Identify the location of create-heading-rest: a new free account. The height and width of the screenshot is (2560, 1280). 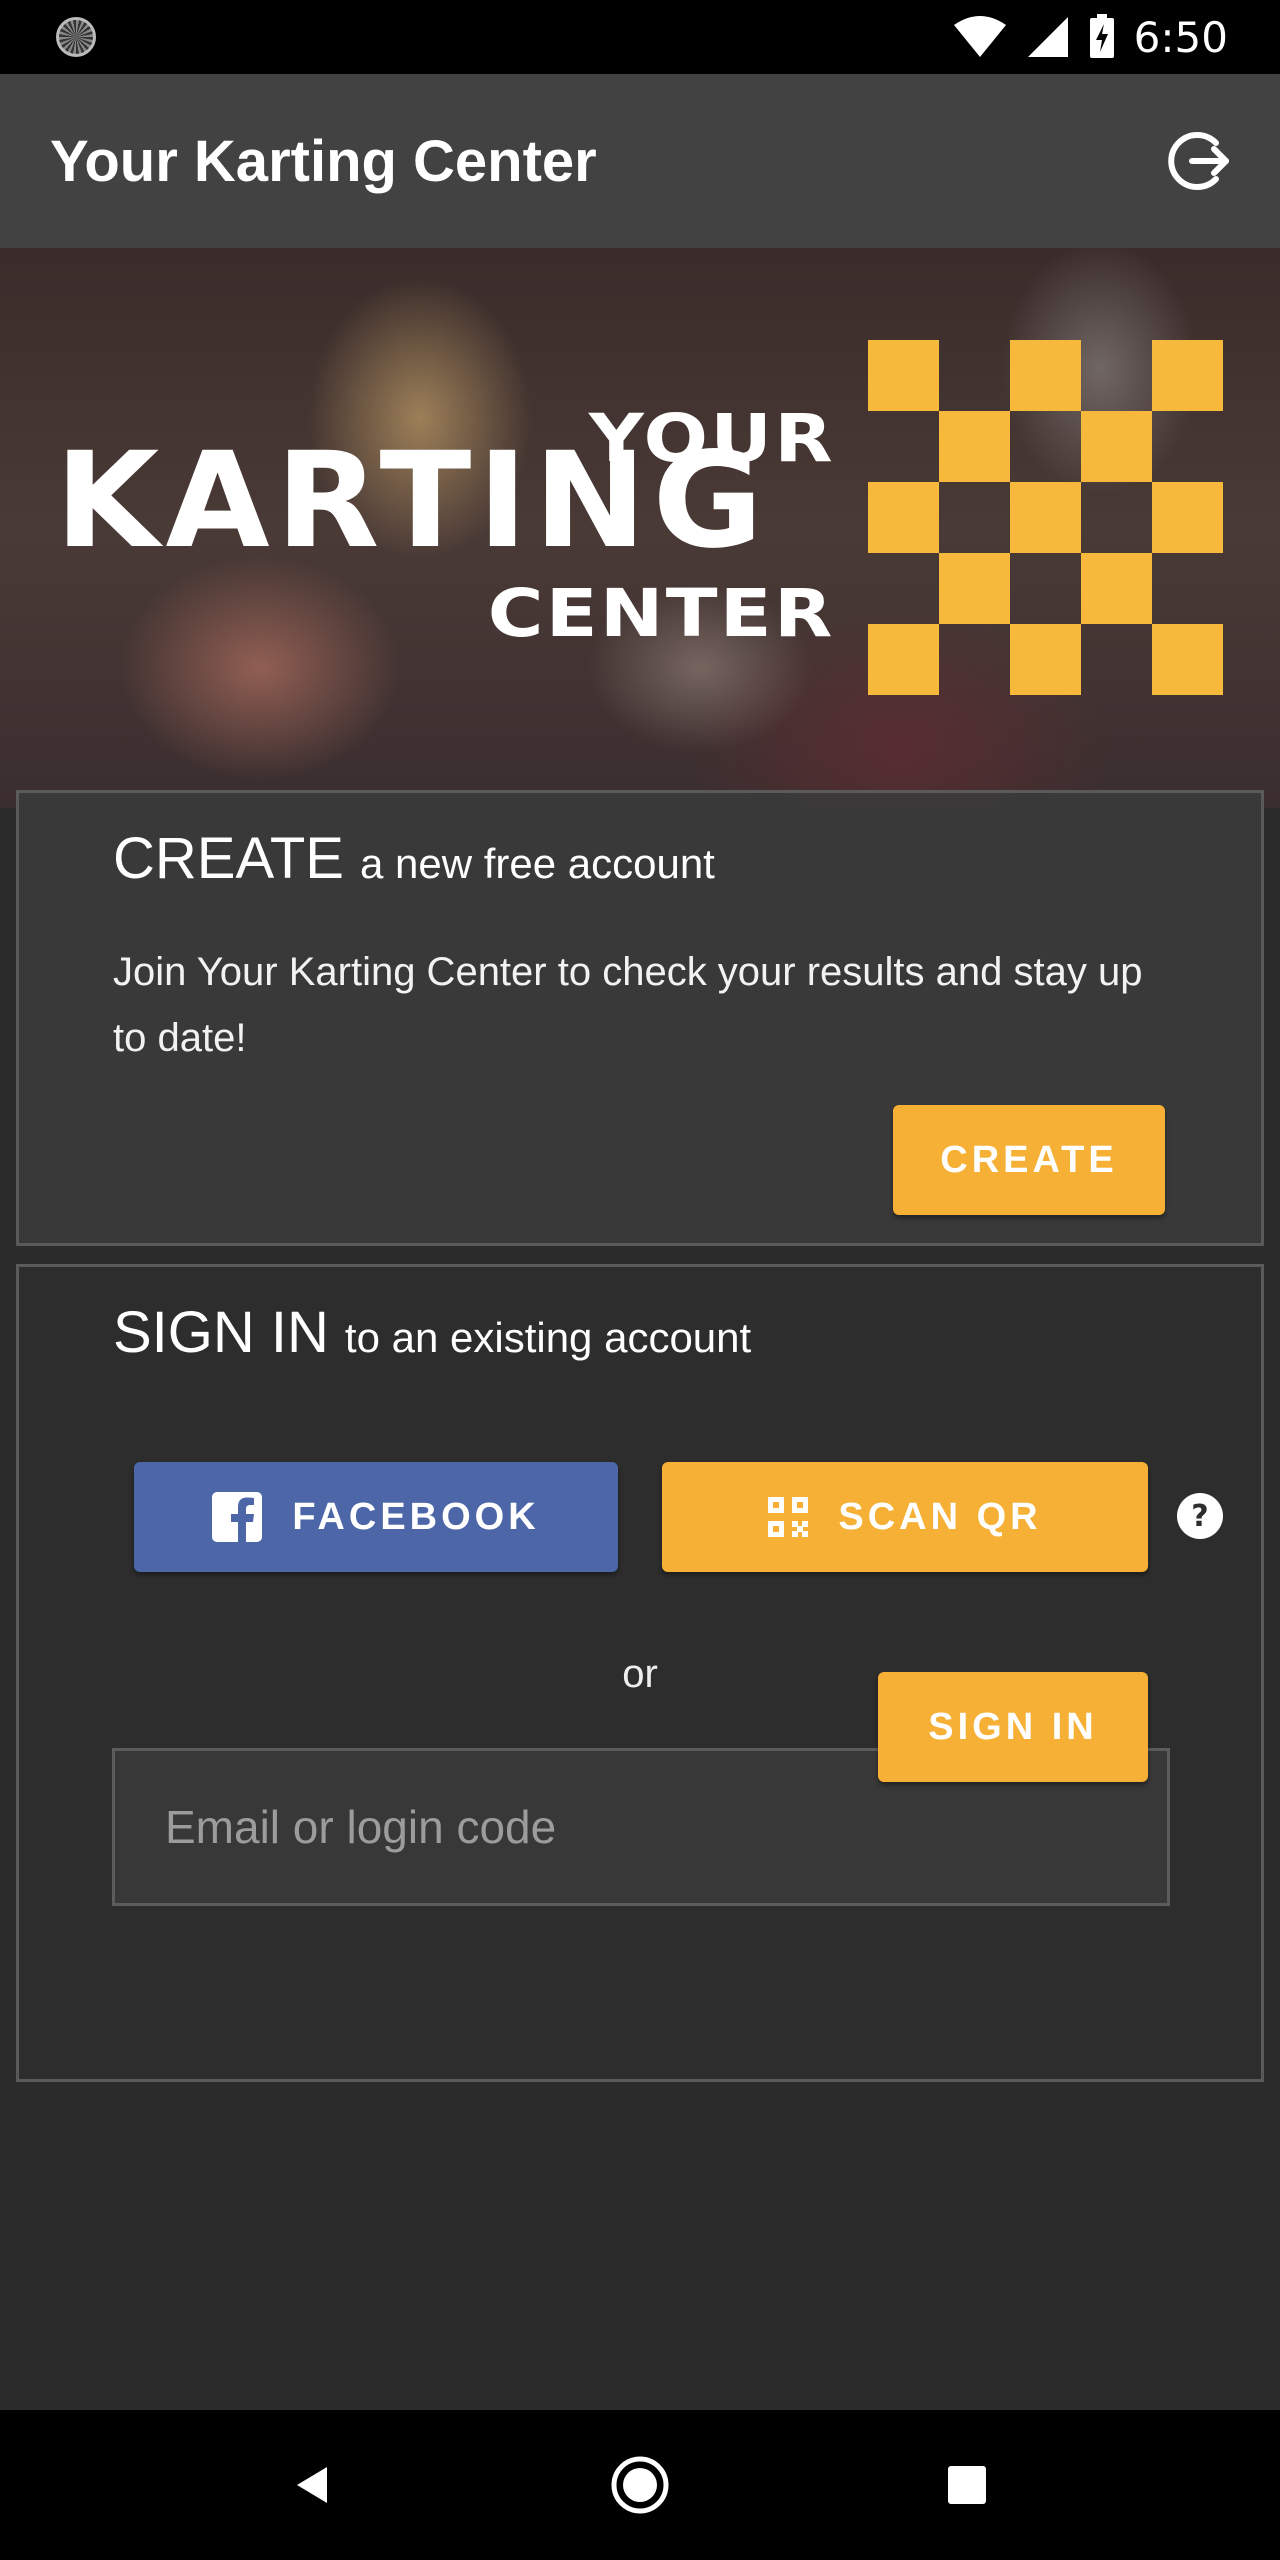
(537, 863).